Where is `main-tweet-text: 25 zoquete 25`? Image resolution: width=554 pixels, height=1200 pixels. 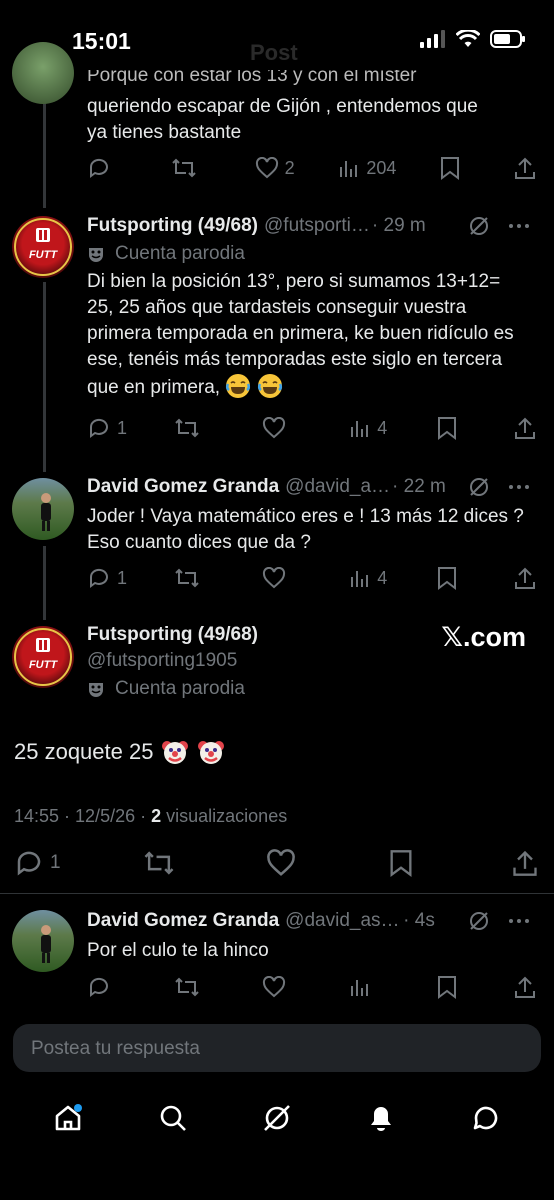
main-tweet-text: 25 zoquete 25 is located at coordinates (119, 752).